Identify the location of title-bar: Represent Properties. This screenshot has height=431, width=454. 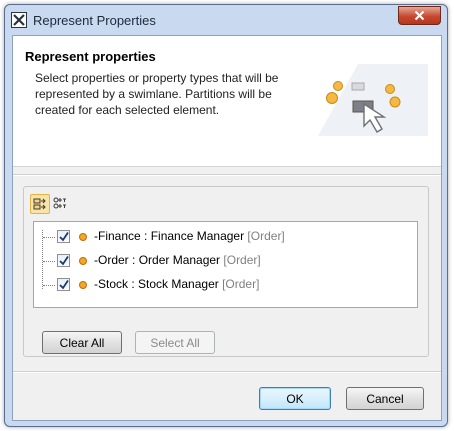
(226, 20).